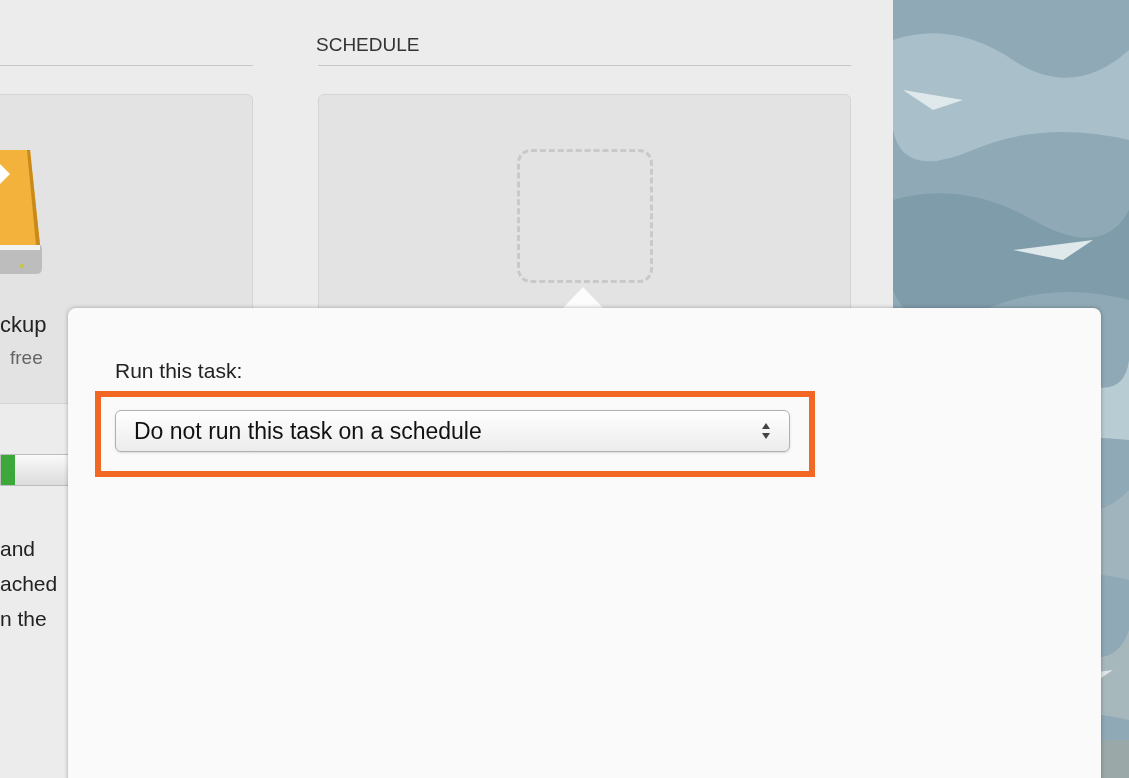 The image size is (1129, 778). I want to click on stepper-icon, so click(766, 431).